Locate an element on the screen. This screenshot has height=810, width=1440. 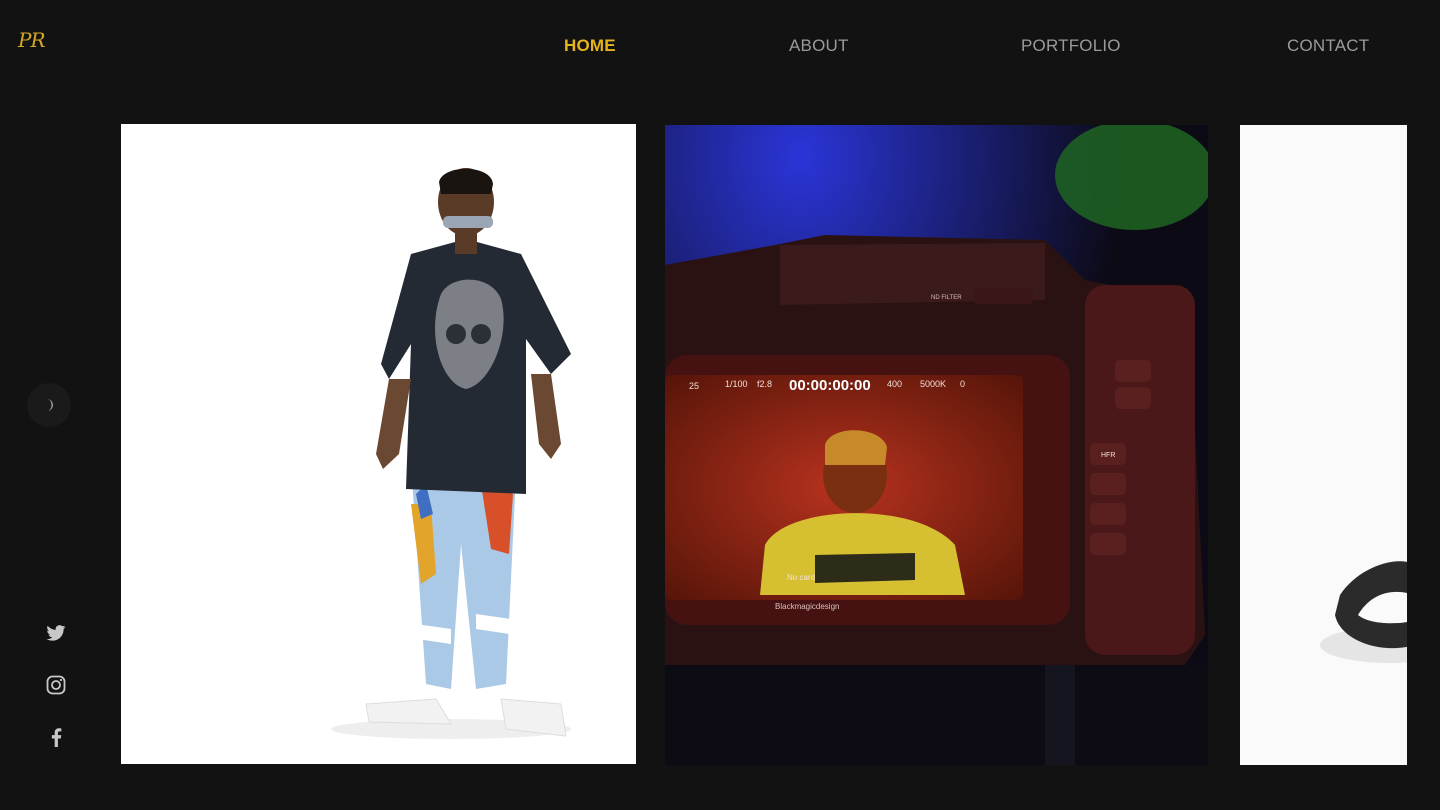
facebook-icon is located at coordinates (56, 737).